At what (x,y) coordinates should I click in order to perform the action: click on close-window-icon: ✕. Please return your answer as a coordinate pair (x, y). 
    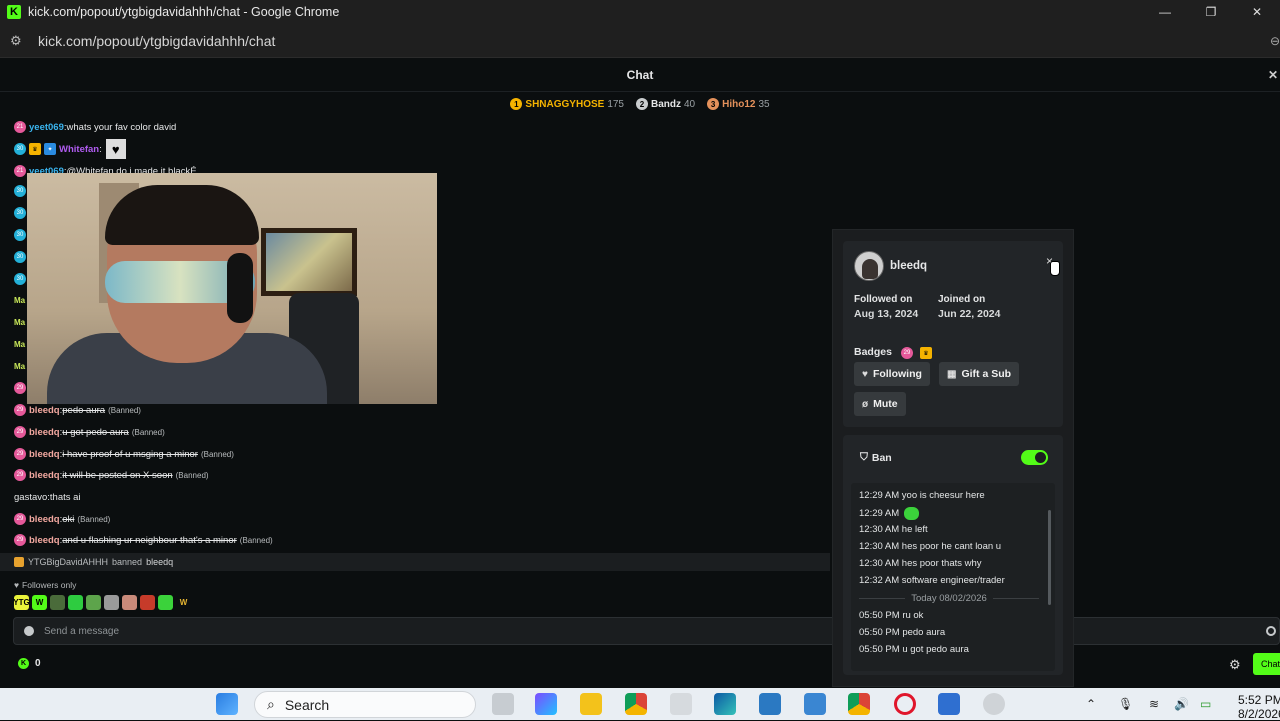
    Looking at the image, I should click on (1257, 12).